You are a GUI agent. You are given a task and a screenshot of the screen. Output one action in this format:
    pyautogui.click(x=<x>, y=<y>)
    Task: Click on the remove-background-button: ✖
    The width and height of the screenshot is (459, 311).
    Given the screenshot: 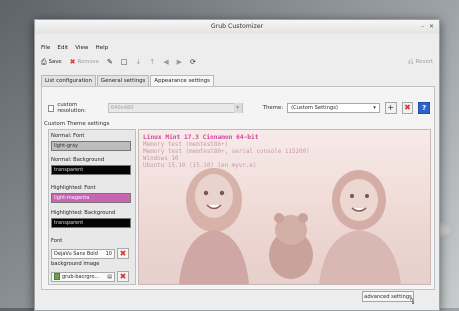 What is the action you would take?
    pyautogui.click(x=123, y=276)
    